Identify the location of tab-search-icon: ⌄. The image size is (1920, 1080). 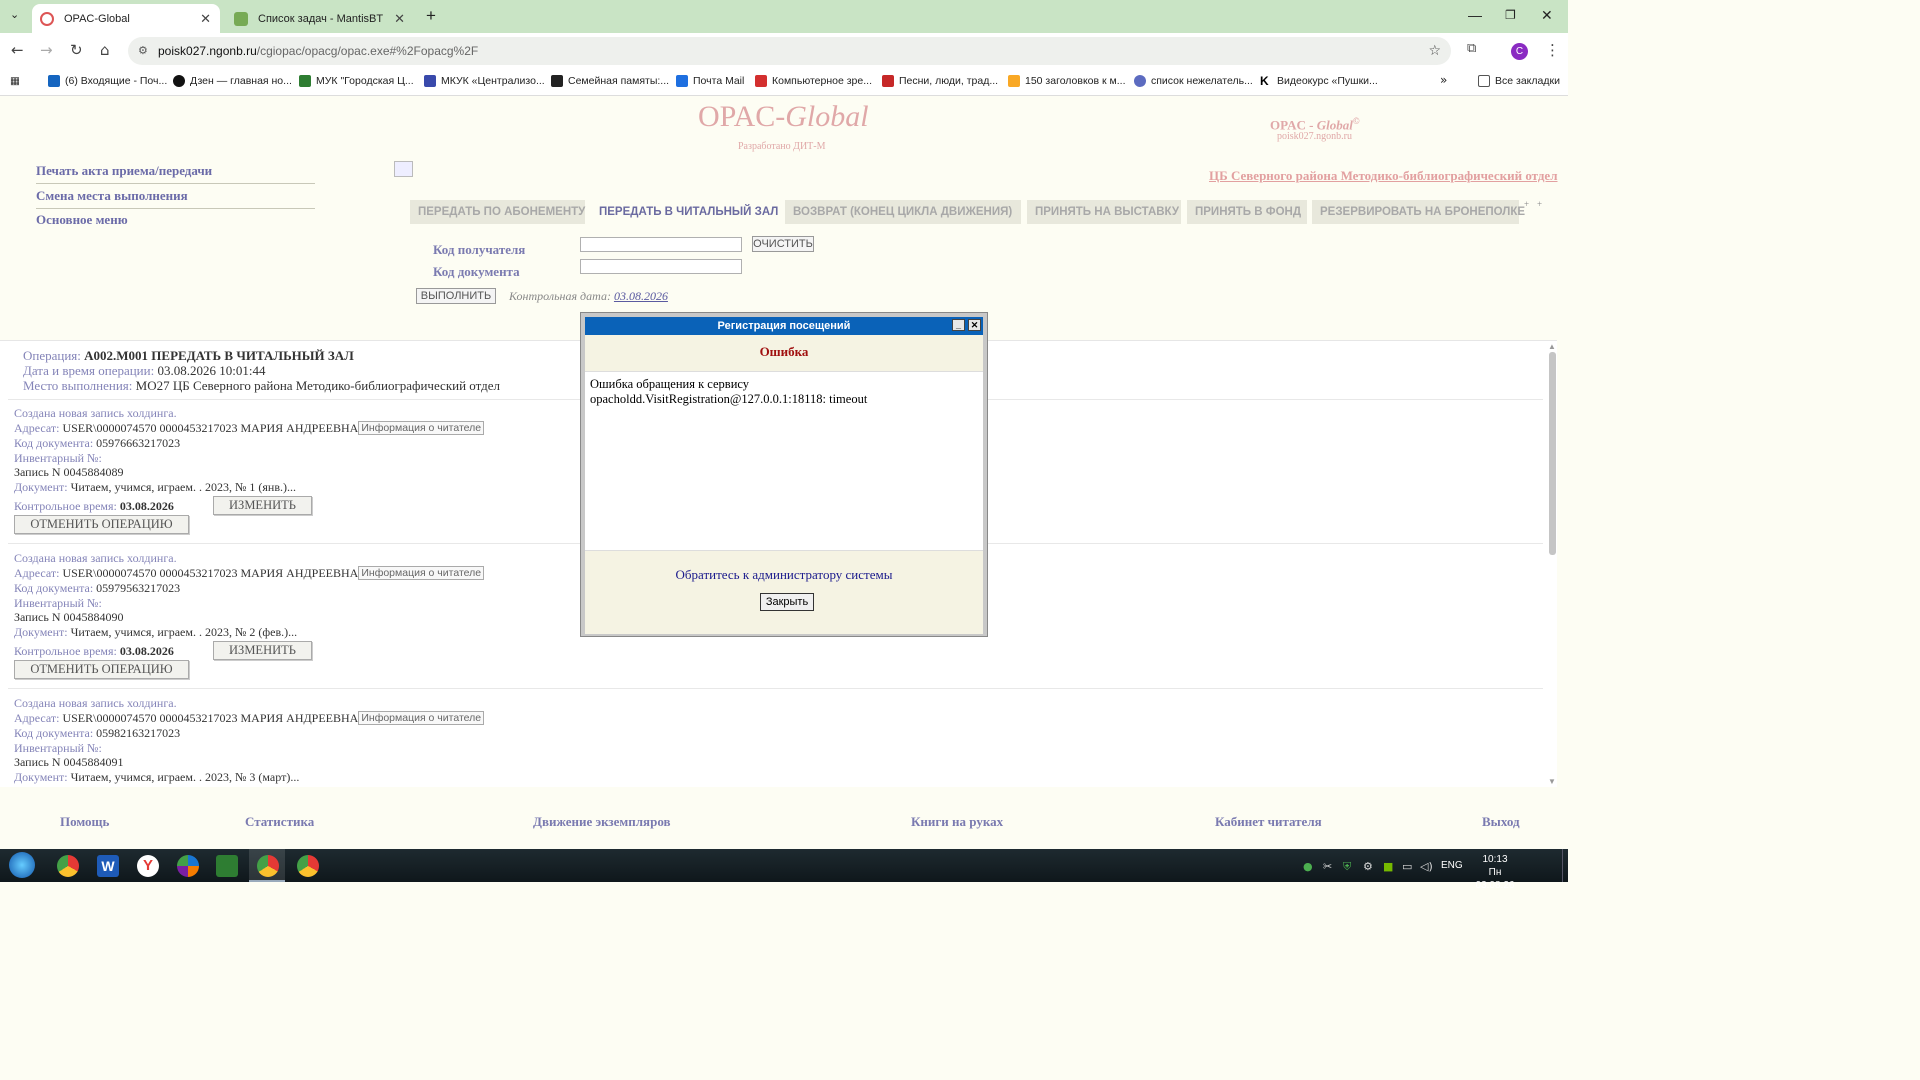
(14, 14).